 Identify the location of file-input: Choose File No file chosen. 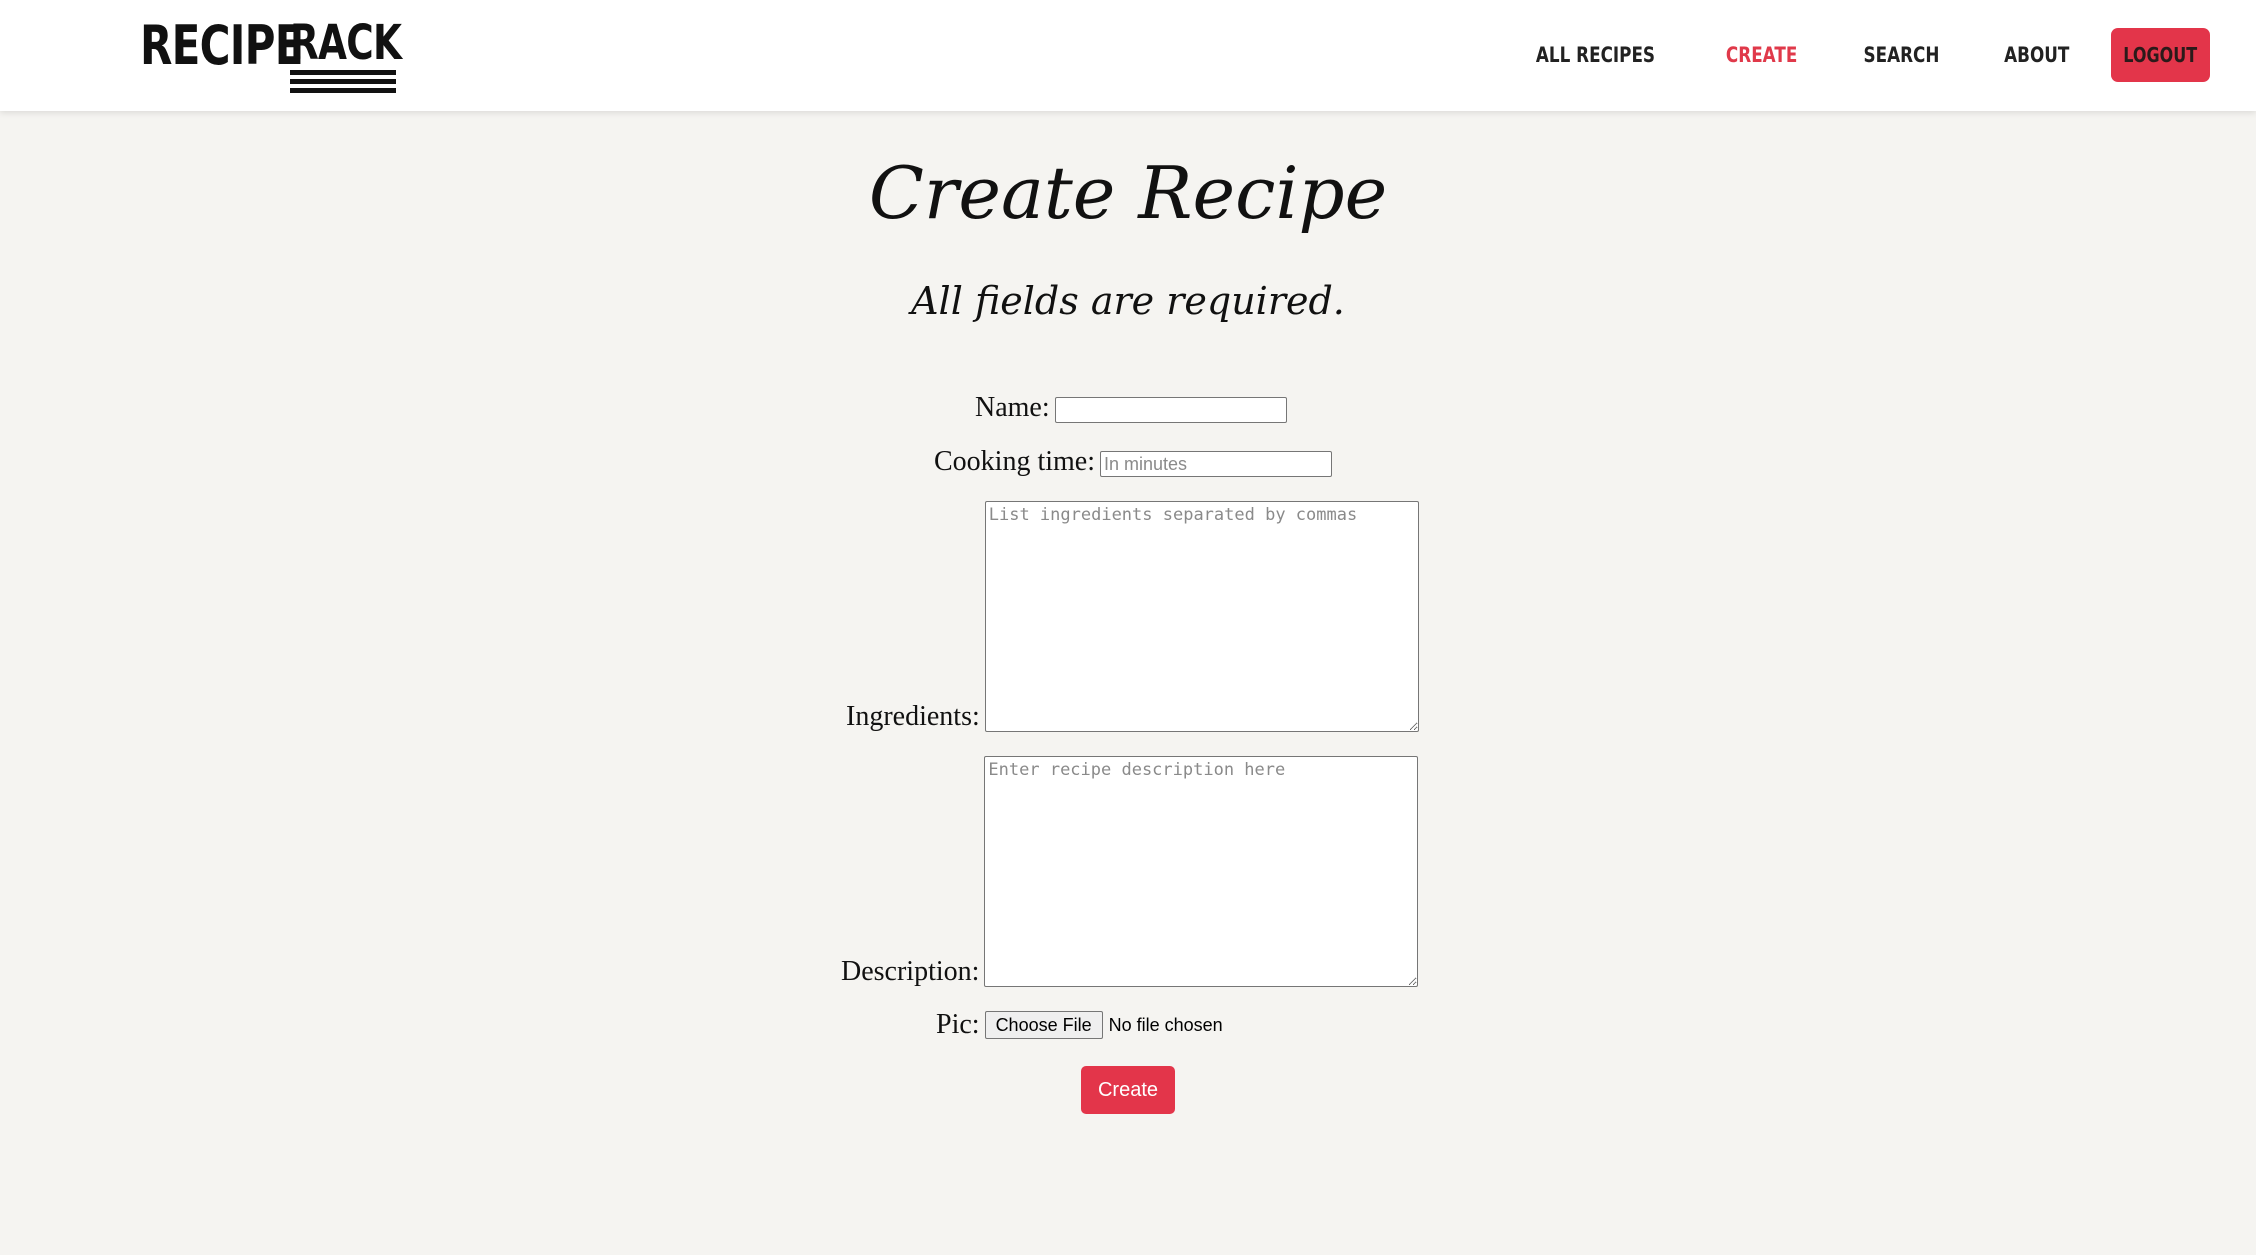
(1103, 1025).